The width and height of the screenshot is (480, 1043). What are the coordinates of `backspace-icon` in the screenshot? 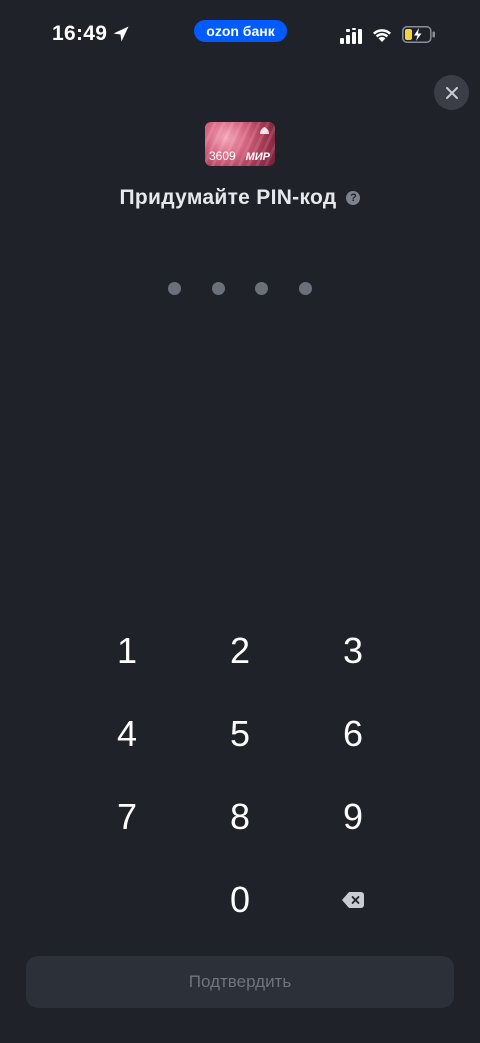 It's located at (353, 900).